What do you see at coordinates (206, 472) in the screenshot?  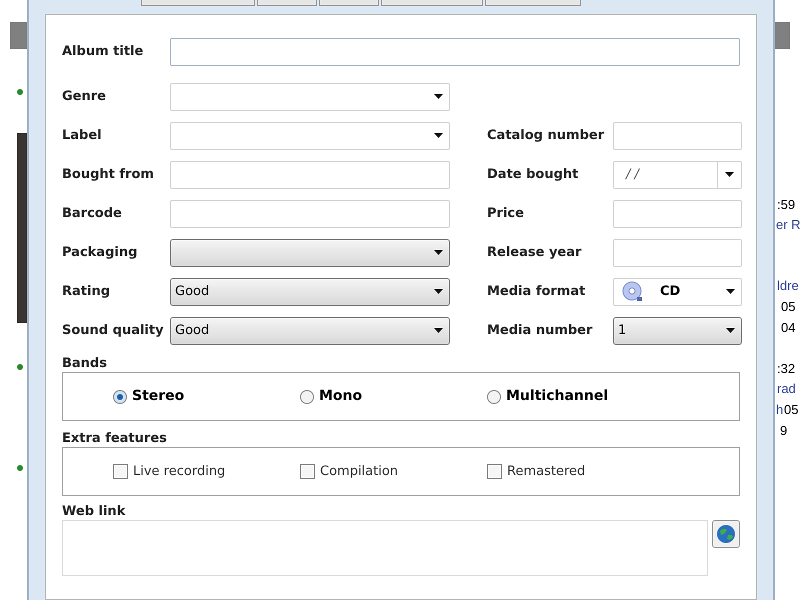 I see `checkbox-option: Live recording` at bounding box center [206, 472].